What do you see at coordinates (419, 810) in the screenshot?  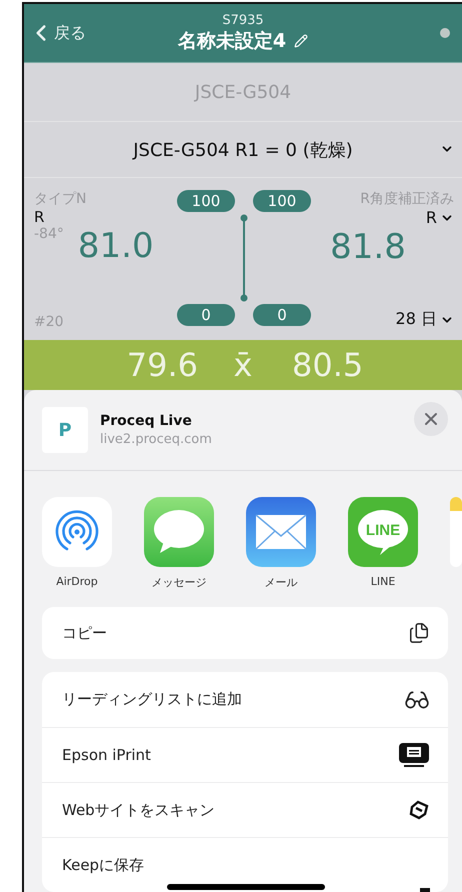 I see `scan-icon` at bounding box center [419, 810].